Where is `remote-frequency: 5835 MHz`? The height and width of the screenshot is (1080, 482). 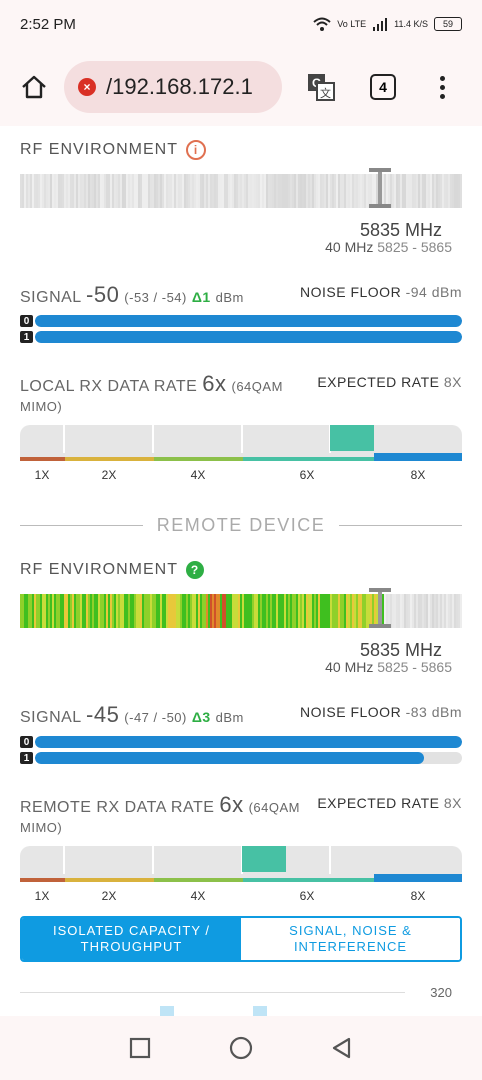
remote-frequency: 5835 MHz is located at coordinates (400, 650).